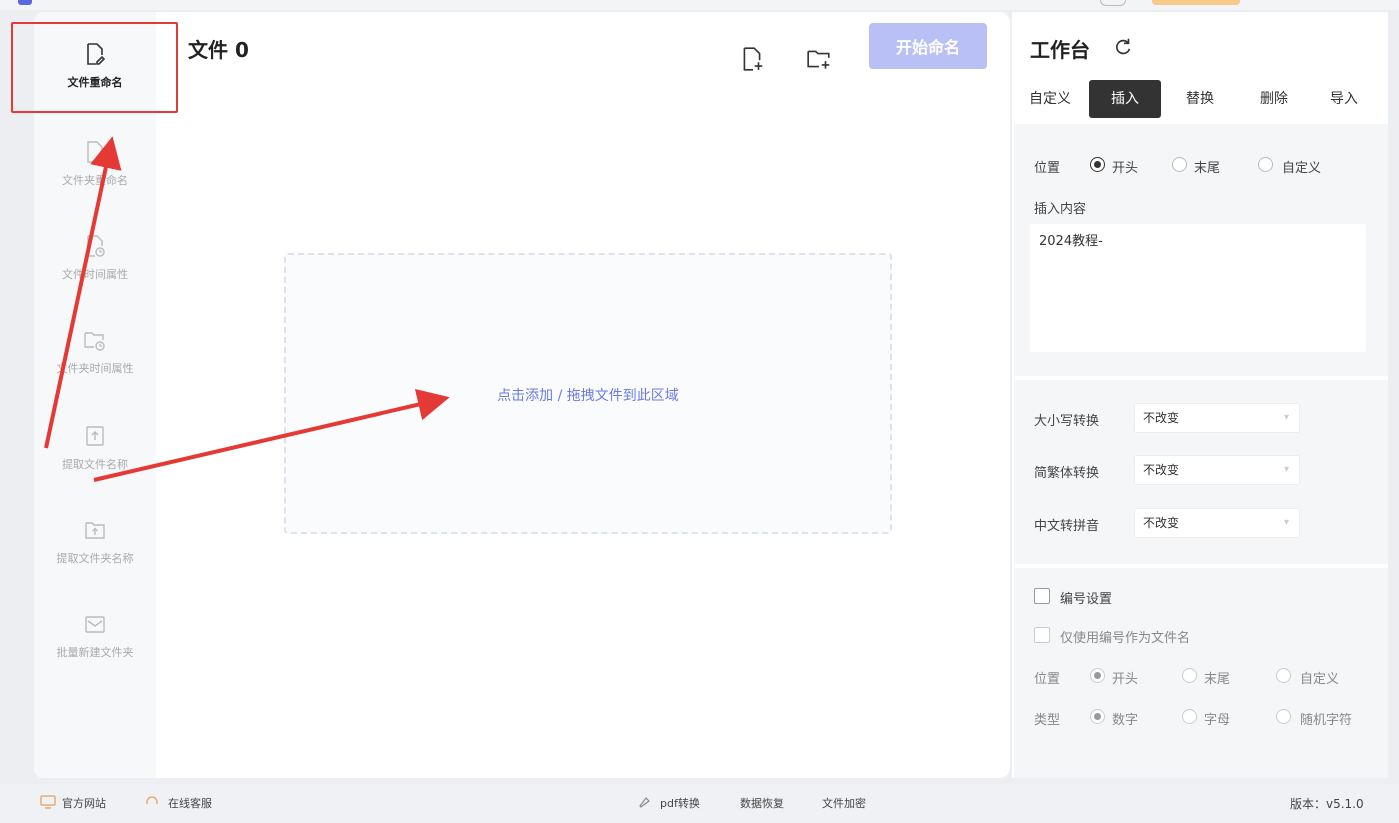  I want to click on pinyin-select: 不改变 ▾, so click(1217, 523).